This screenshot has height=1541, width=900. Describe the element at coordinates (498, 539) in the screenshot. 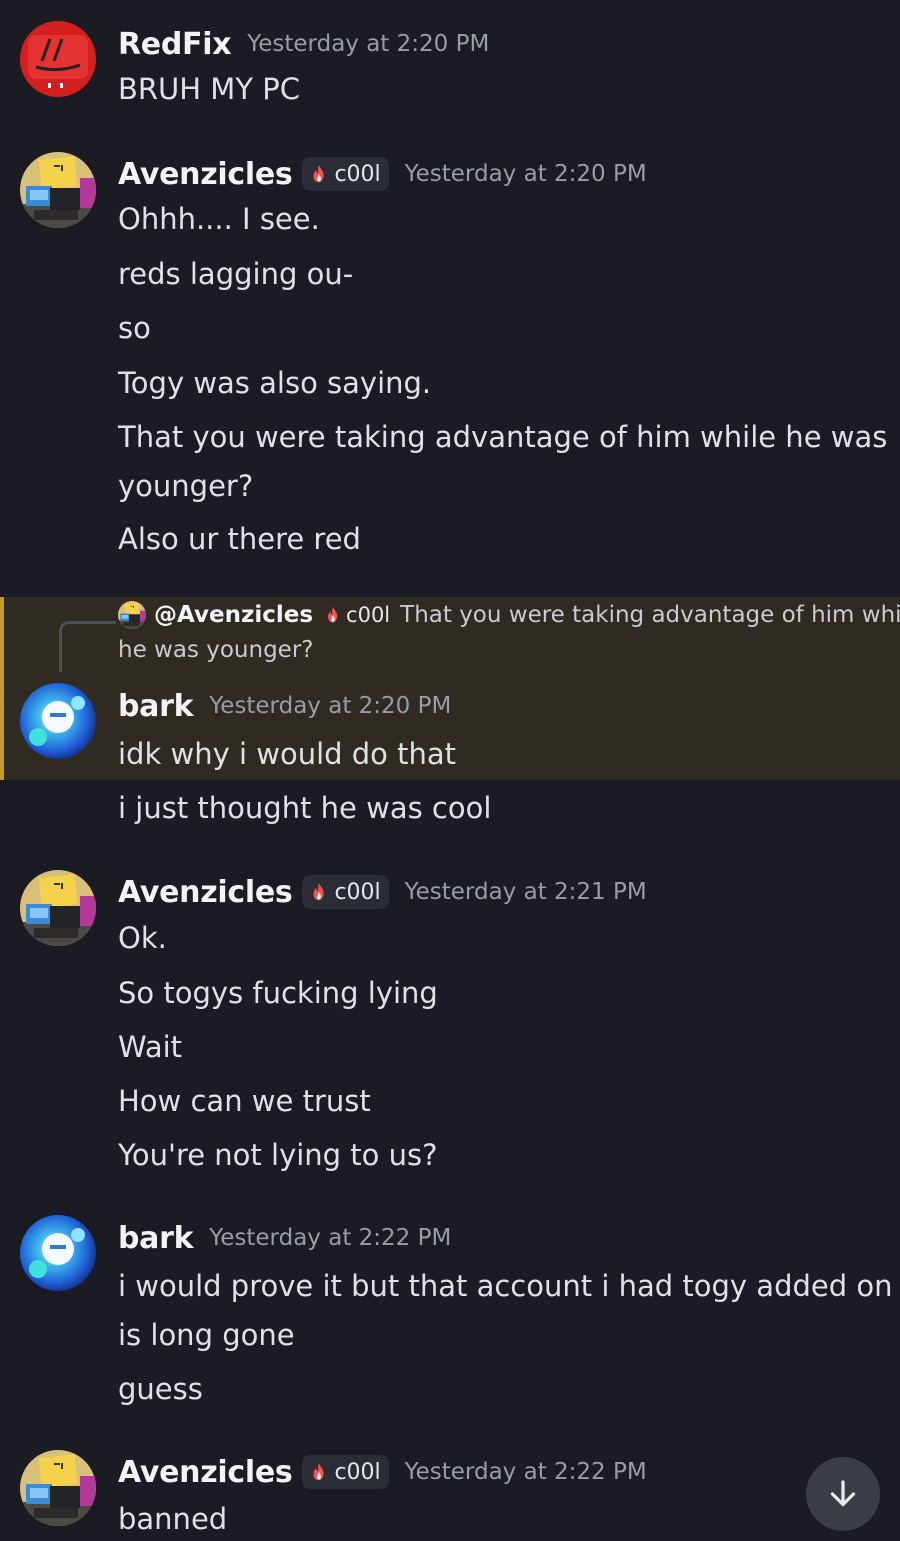

I see `message-text: Also ur there red` at that location.